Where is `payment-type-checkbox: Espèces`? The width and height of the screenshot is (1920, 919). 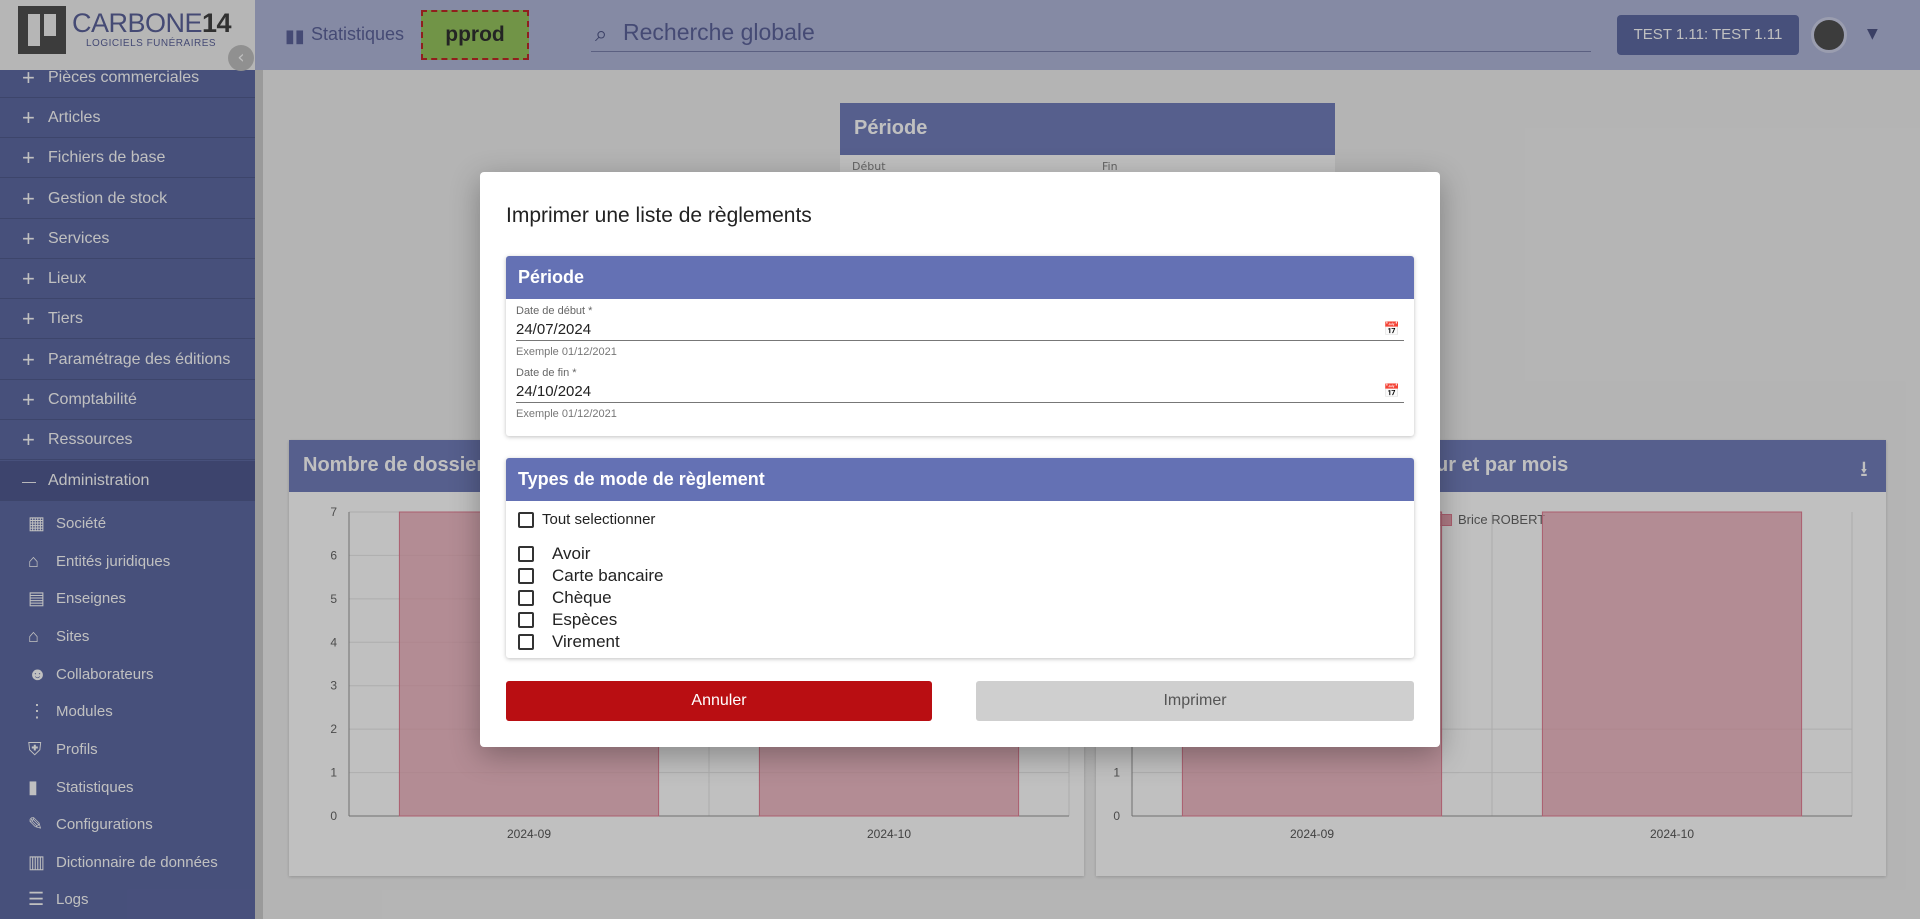 payment-type-checkbox: Espèces is located at coordinates (567, 620).